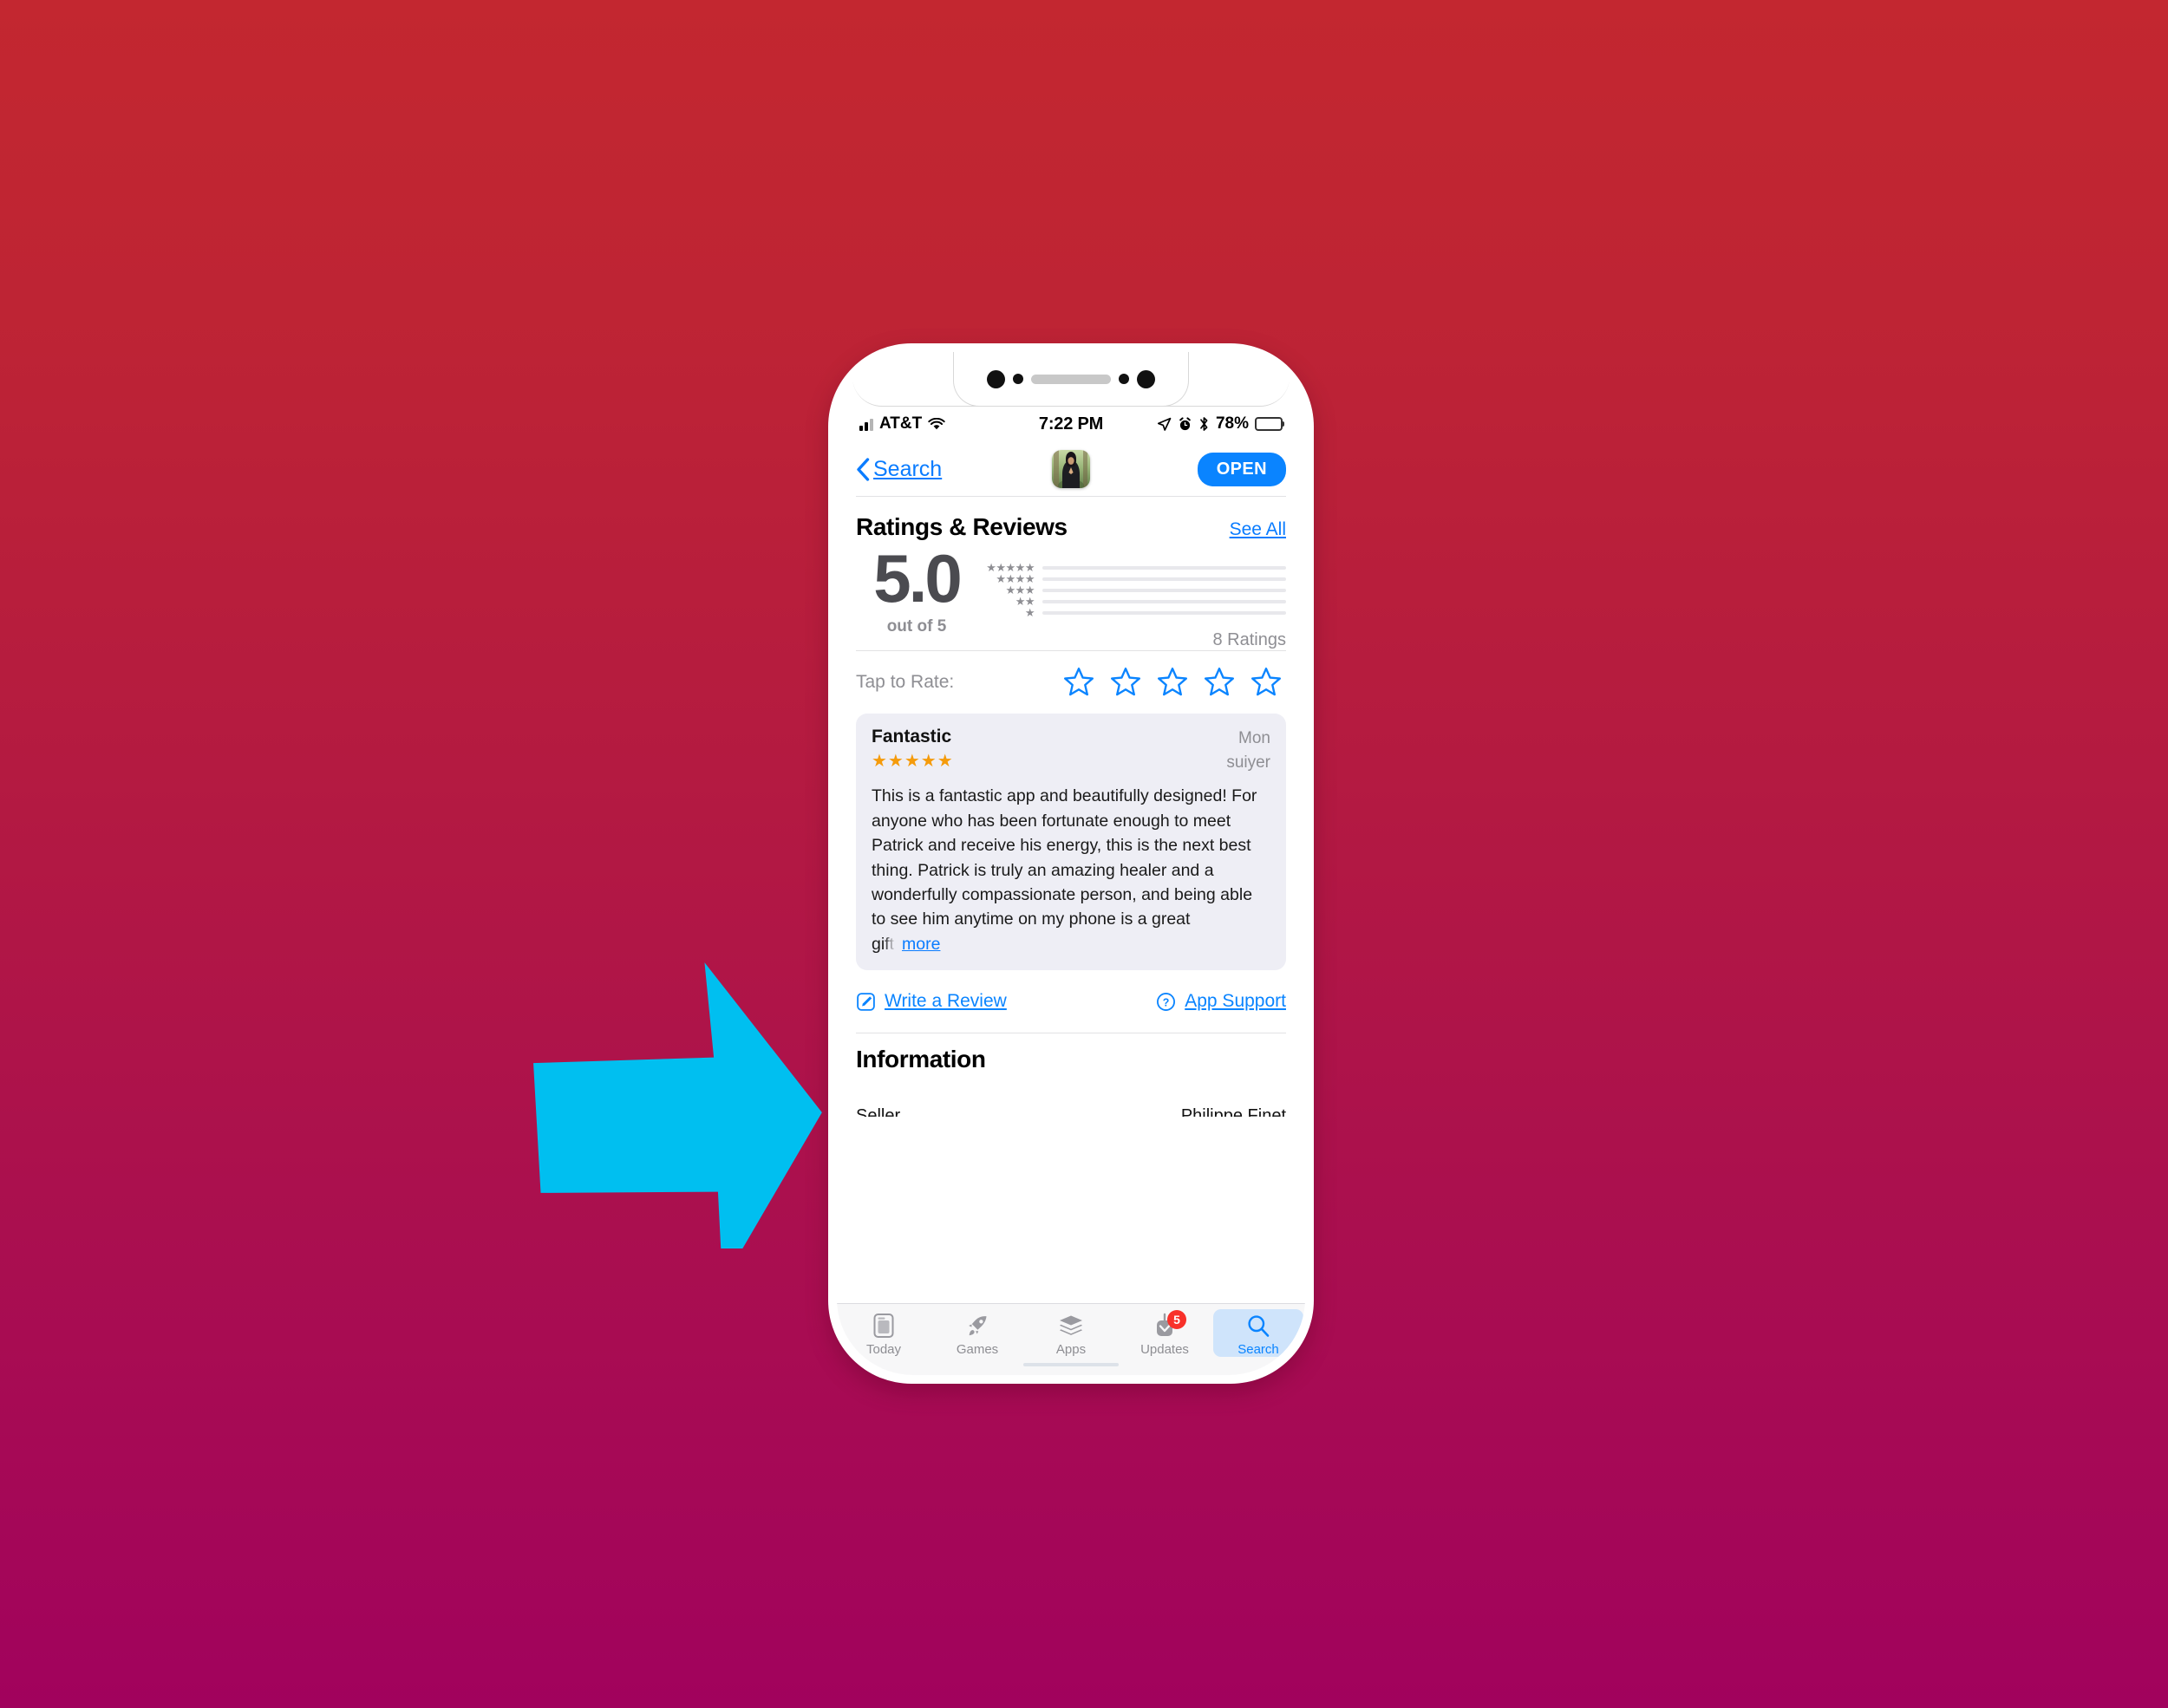 The height and width of the screenshot is (1708, 2168). Describe the element at coordinates (863, 469) in the screenshot. I see `chevron-left-icon` at that location.